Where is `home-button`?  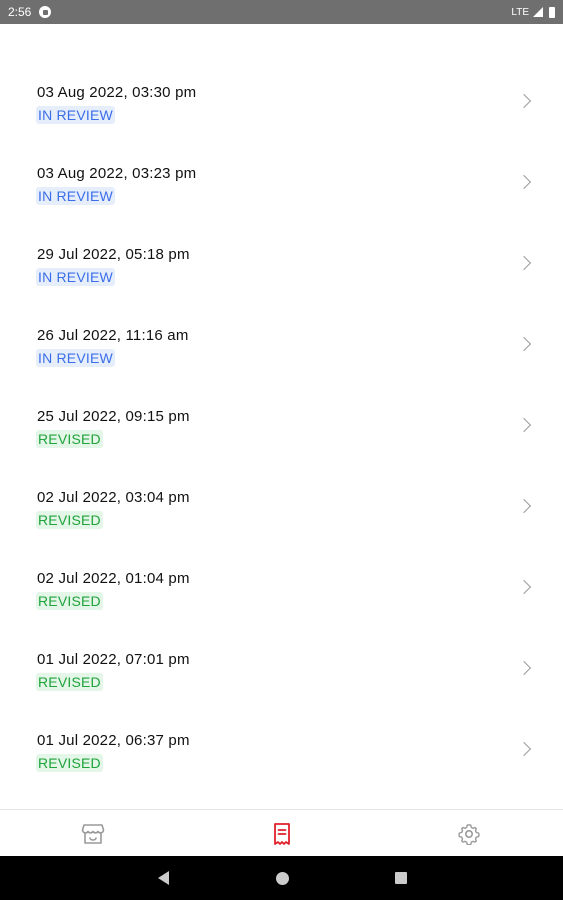 home-button is located at coordinates (282, 878).